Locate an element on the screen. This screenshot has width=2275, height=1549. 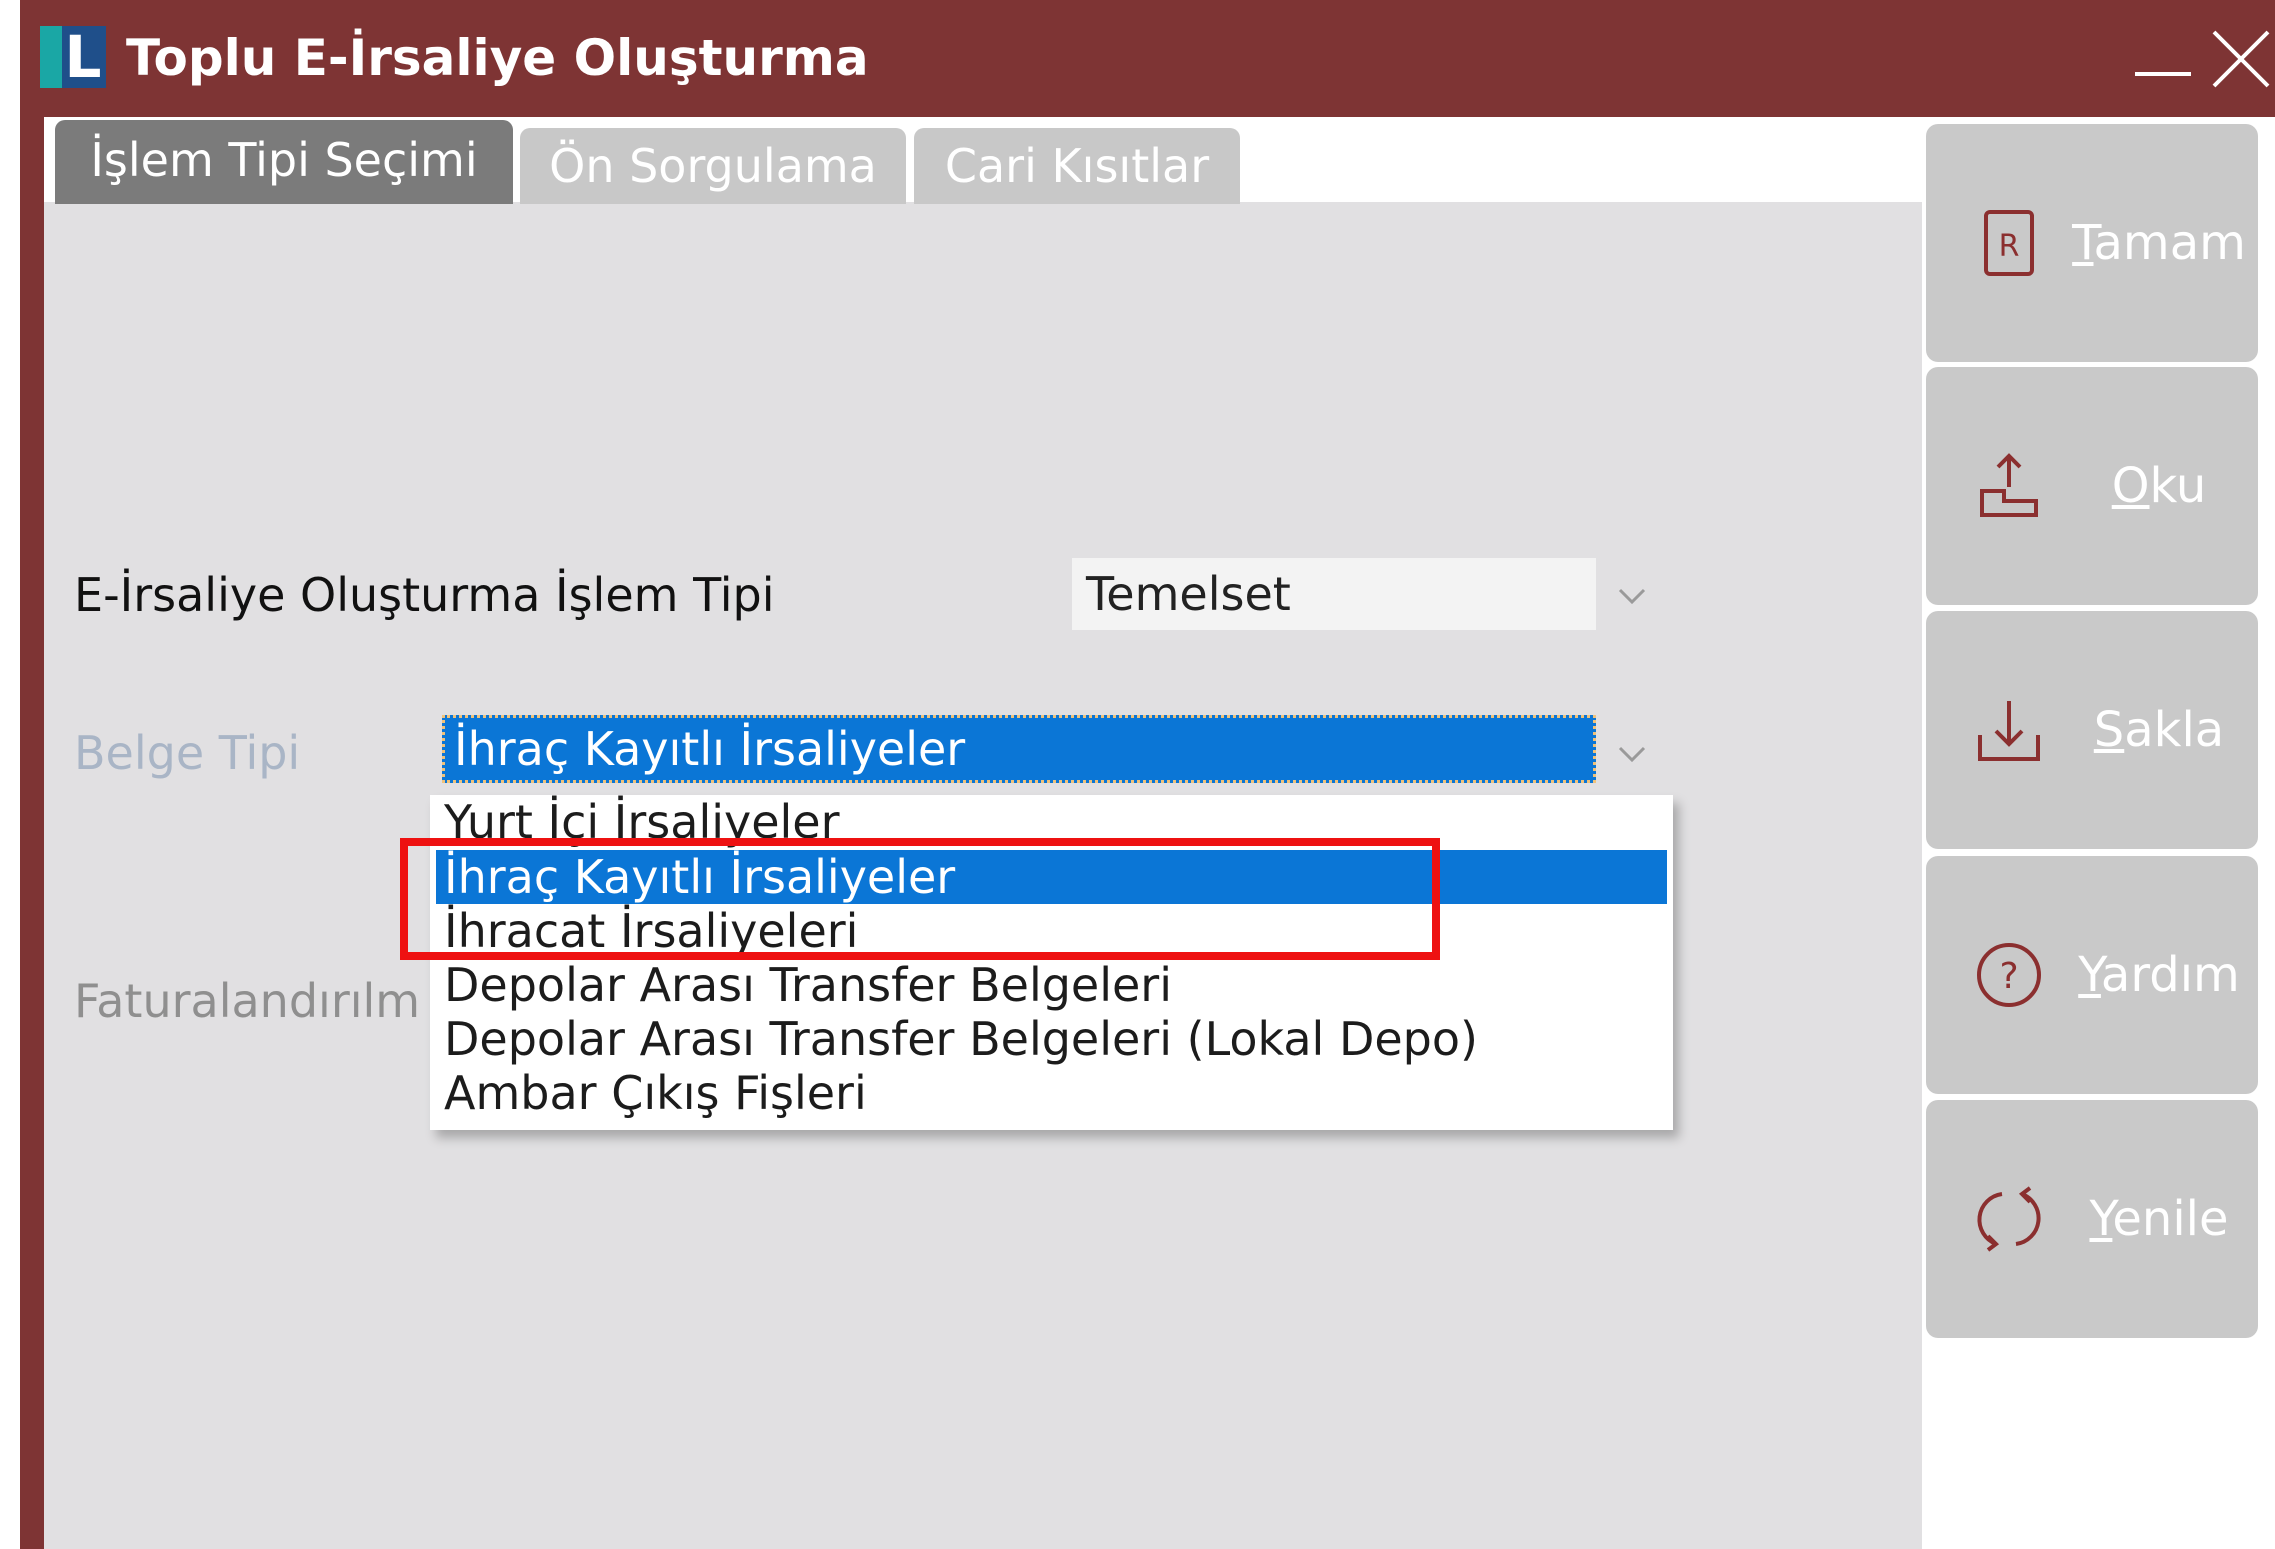
belge-tipi-select: İhraç Kayıtlı İrsaliyeler is located at coordinates (1019, 749).